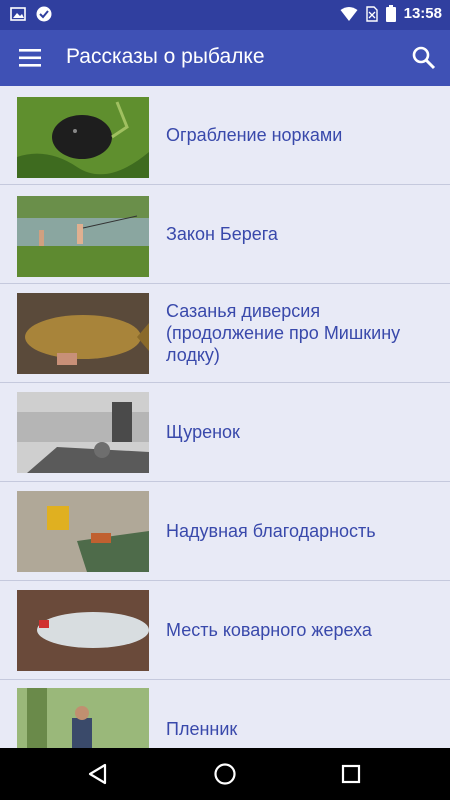 The image size is (450, 800). I want to click on asp-fish-with-lure-photo, so click(83, 630).